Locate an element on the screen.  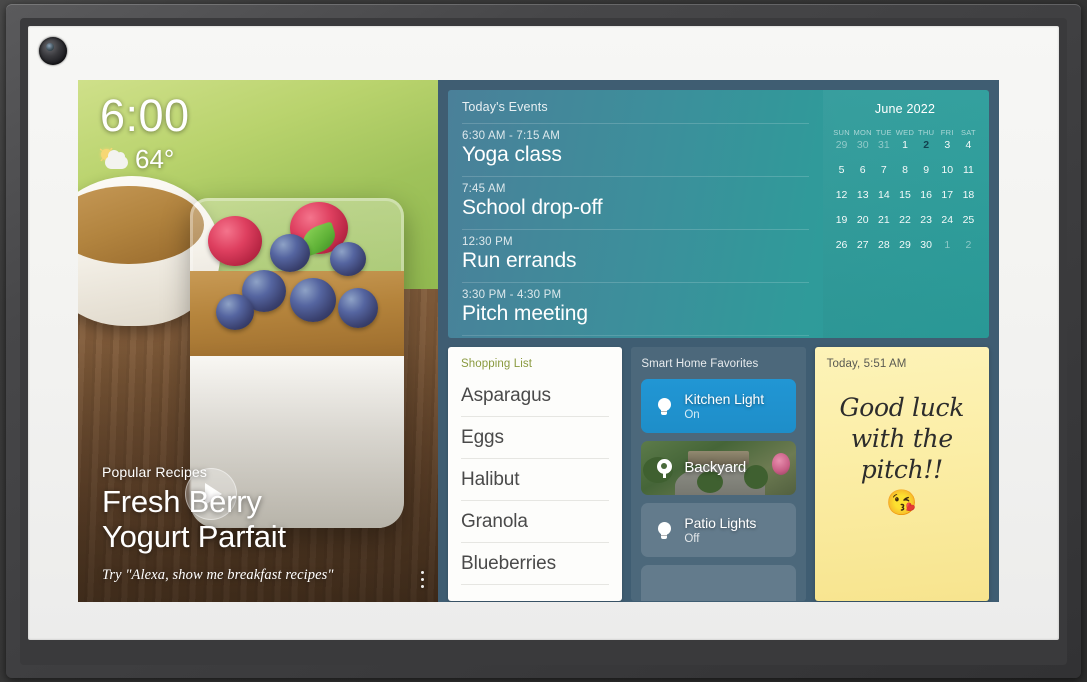
list-item: Eggs is located at coordinates (535, 438).